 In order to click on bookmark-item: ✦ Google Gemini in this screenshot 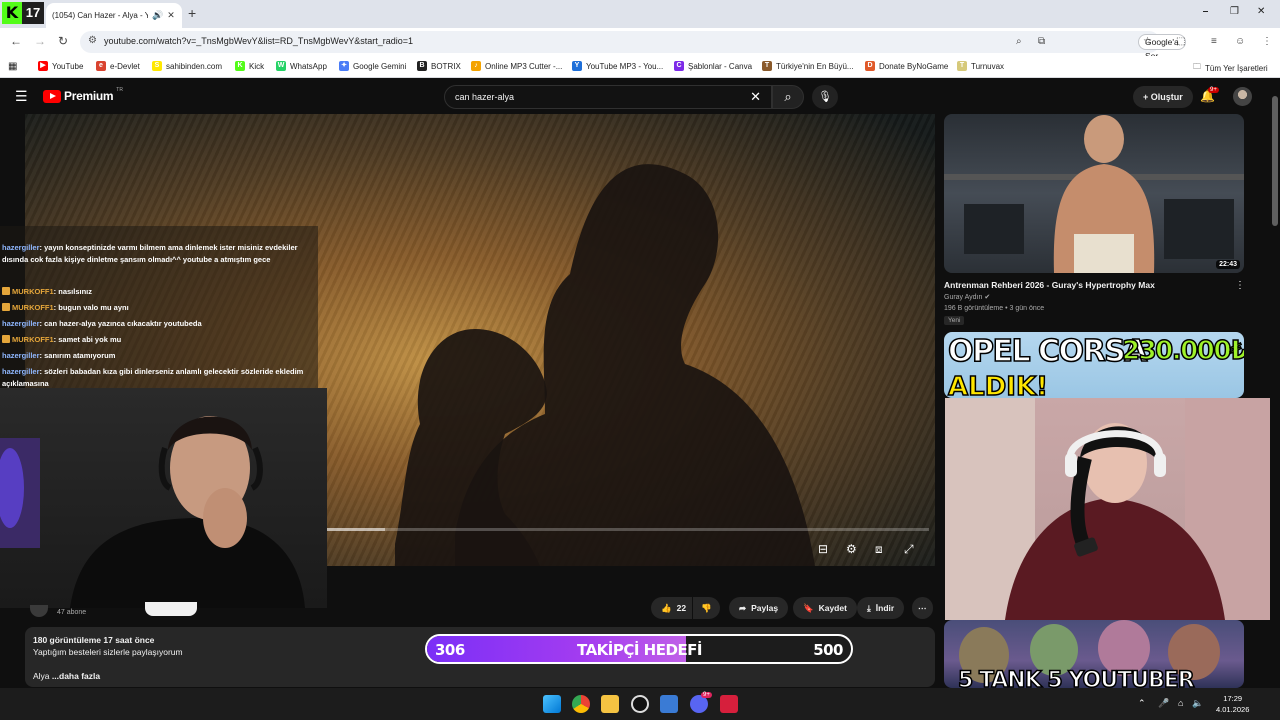, I will do `click(372, 66)`.